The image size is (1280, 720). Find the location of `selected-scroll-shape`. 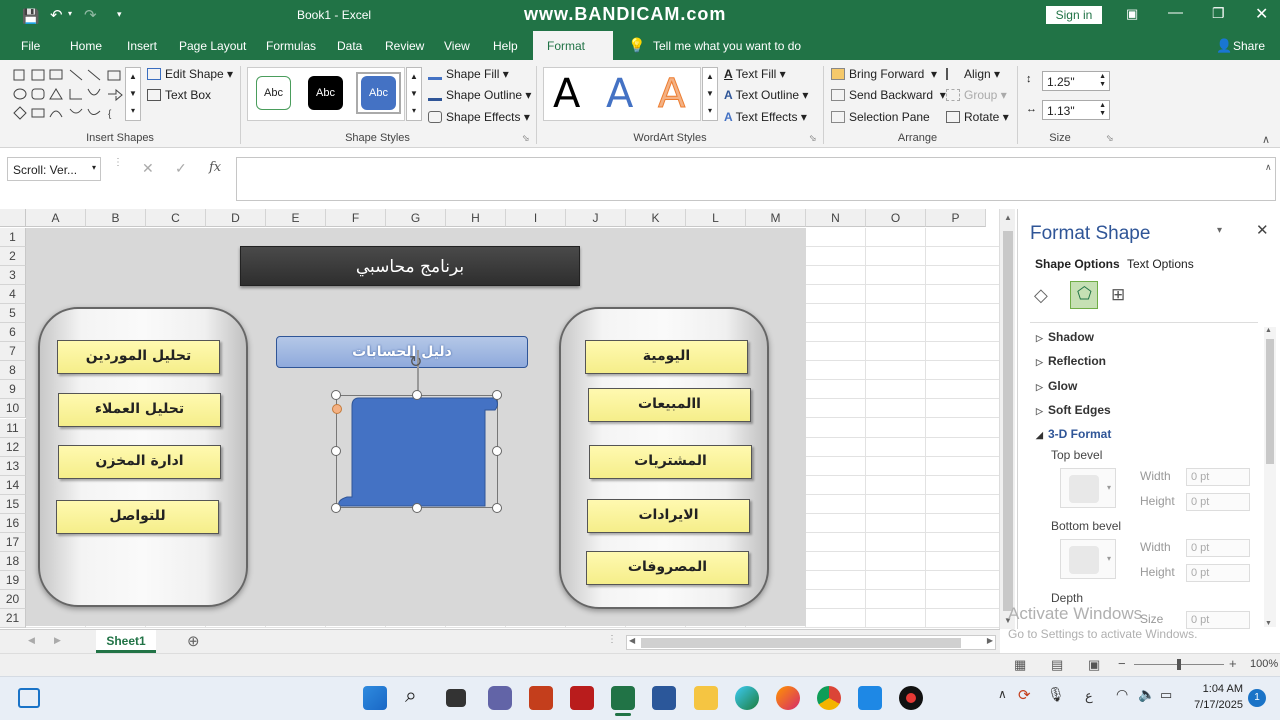

selected-scroll-shape is located at coordinates (417, 451).